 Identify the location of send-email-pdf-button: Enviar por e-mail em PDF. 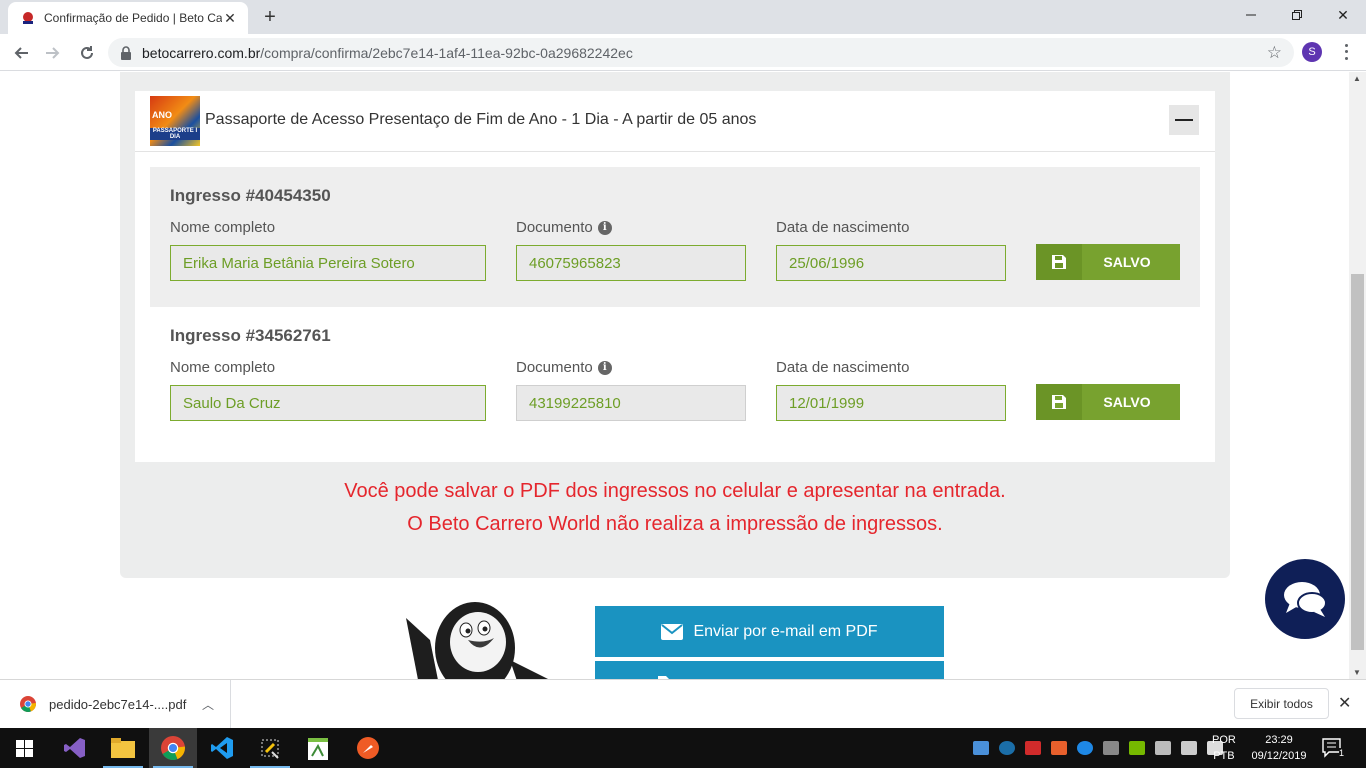
(769, 631).